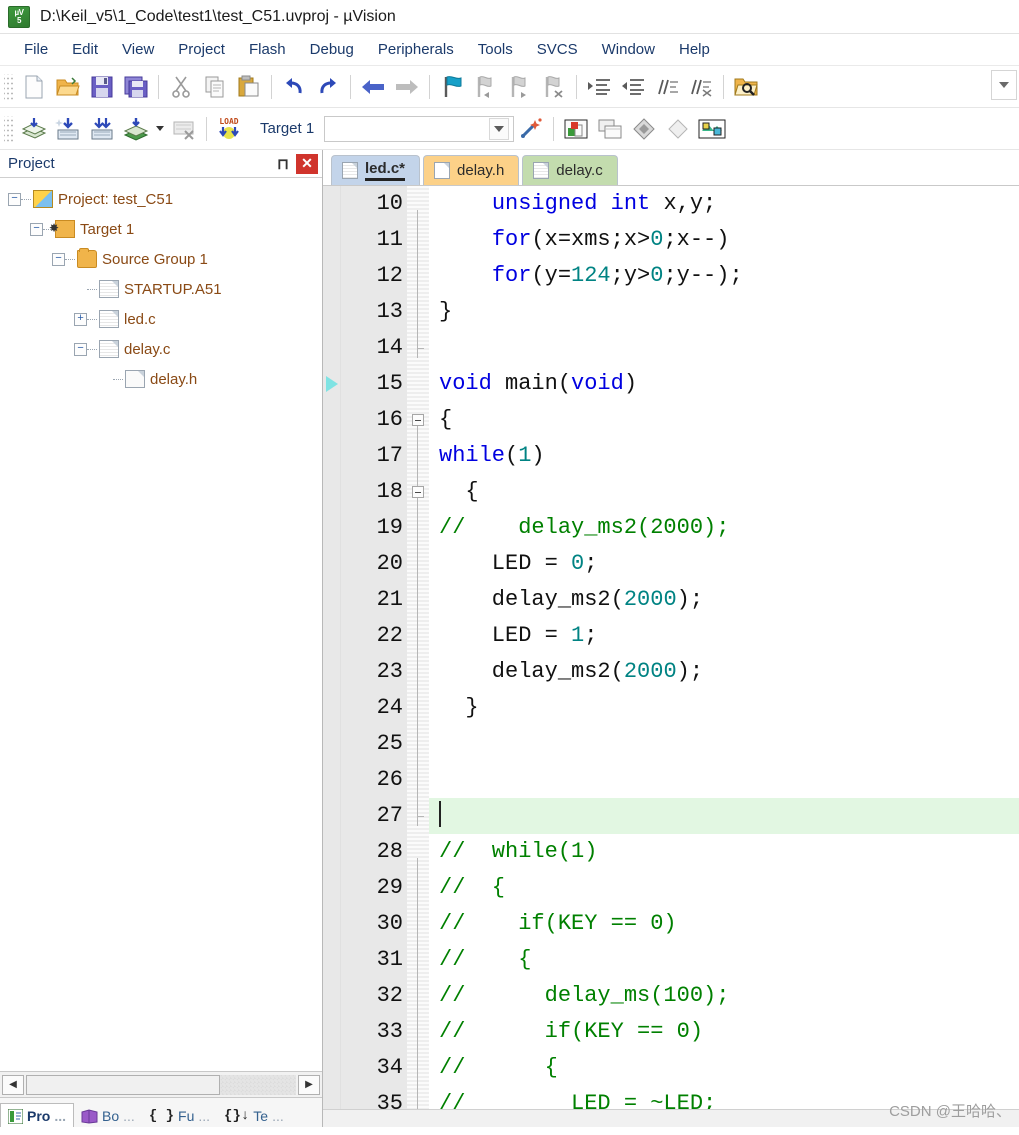  What do you see at coordinates (576, 129) in the screenshot?
I see `target-options-icon` at bounding box center [576, 129].